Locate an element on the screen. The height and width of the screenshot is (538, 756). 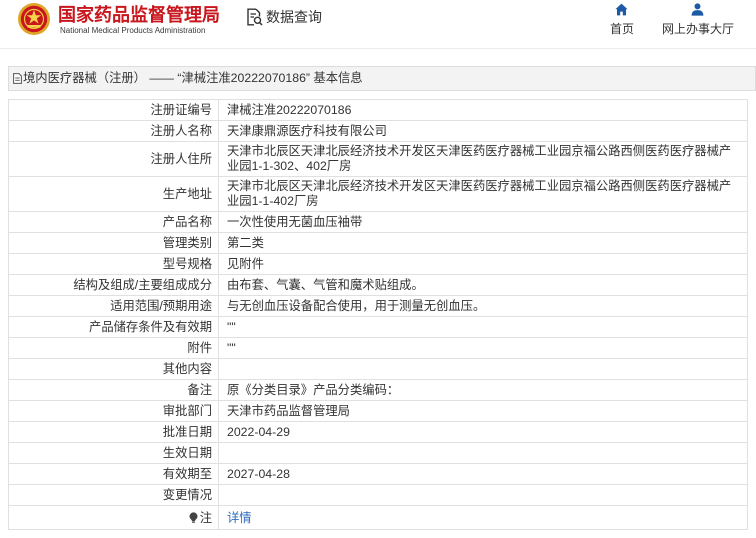
detail-panel-header: 境内医疗器械（注册） —— “津械注准20222070186” 基本信息 is located at coordinates (382, 78).